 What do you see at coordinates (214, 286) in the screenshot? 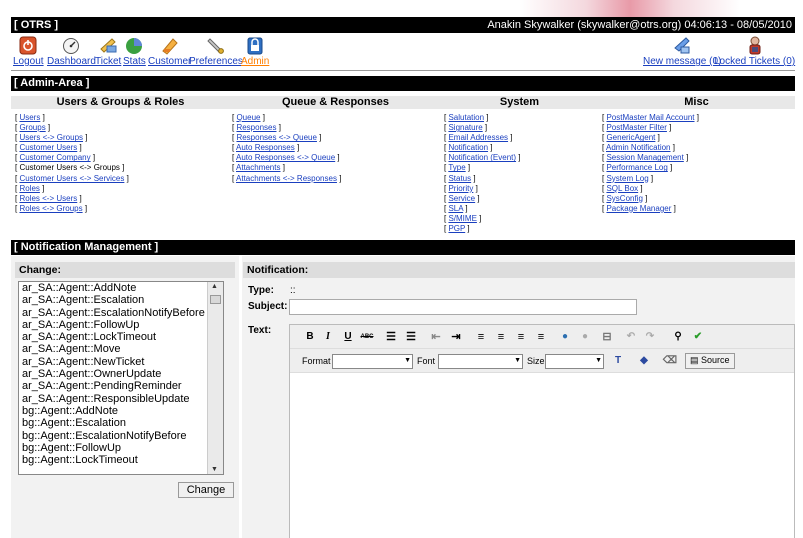
I see `scroll-up-arrow-icon: ▲` at bounding box center [214, 286].